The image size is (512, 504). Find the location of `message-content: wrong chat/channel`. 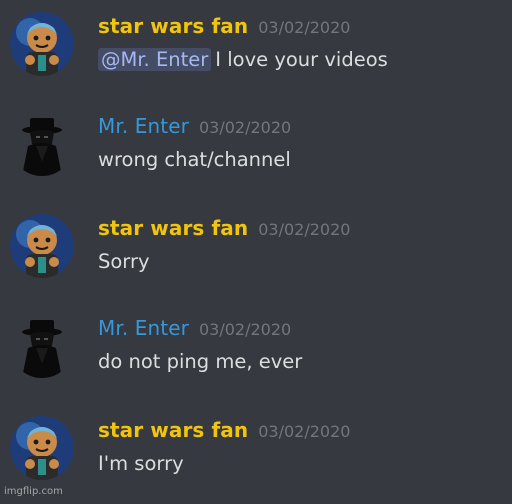

message-content: wrong chat/channel is located at coordinates (194, 159).